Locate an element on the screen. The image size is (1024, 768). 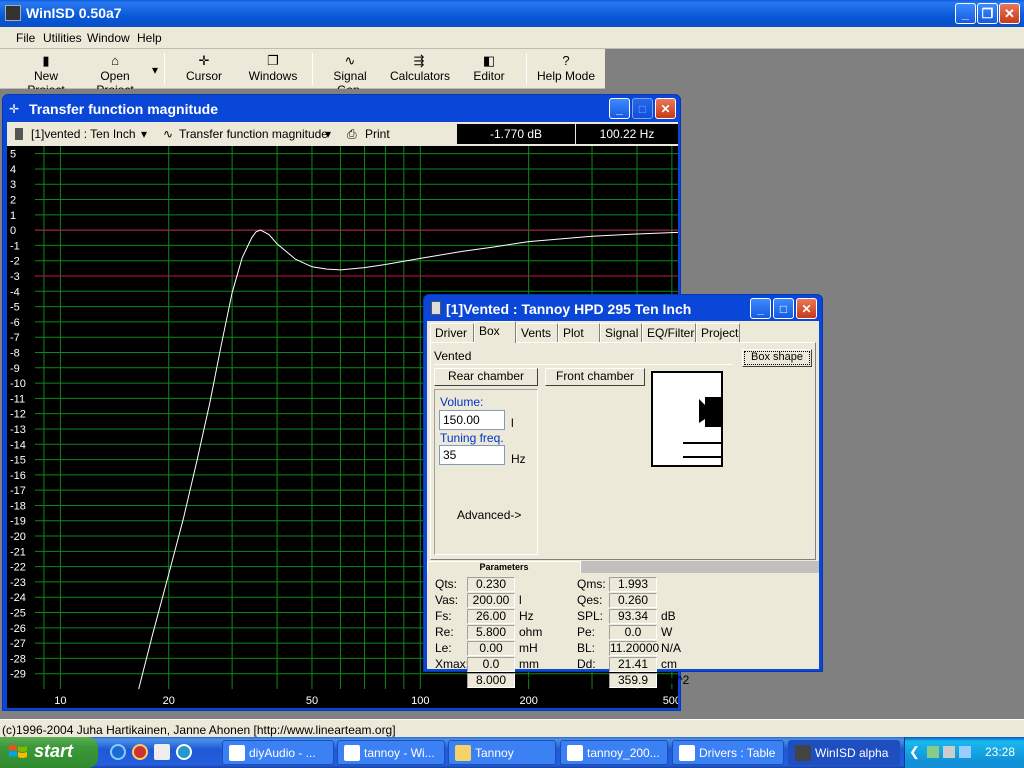
menu-help: Help is located at coordinates (149, 38).